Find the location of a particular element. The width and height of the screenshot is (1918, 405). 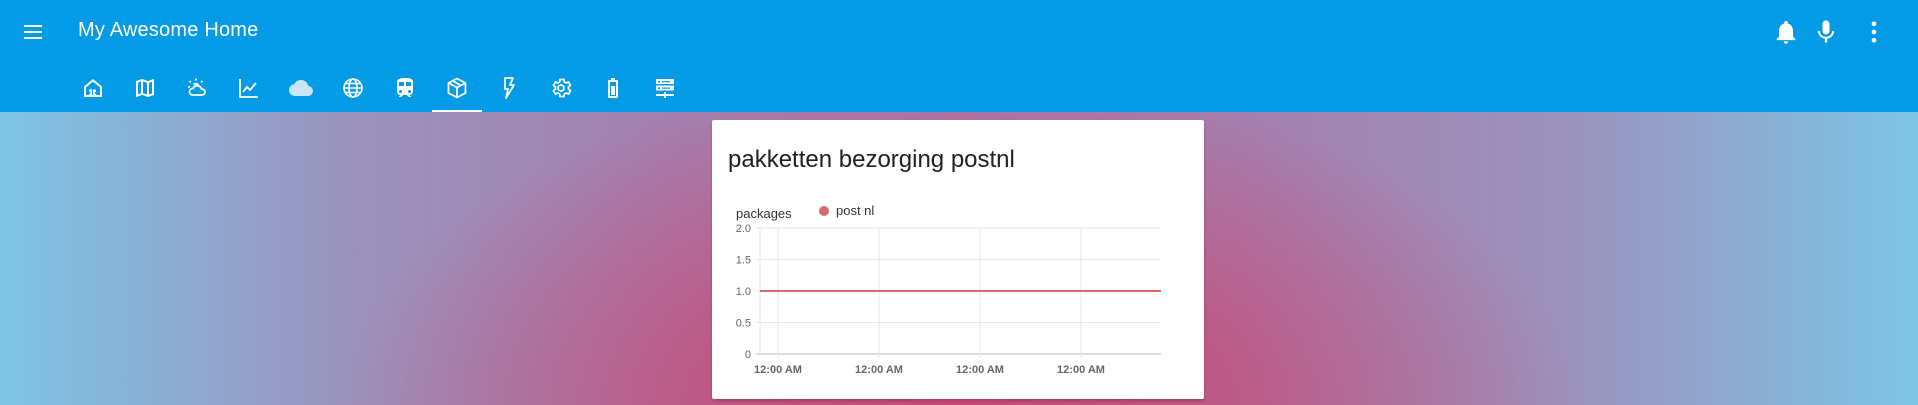

chart-legend: post nl is located at coordinates (846, 210).